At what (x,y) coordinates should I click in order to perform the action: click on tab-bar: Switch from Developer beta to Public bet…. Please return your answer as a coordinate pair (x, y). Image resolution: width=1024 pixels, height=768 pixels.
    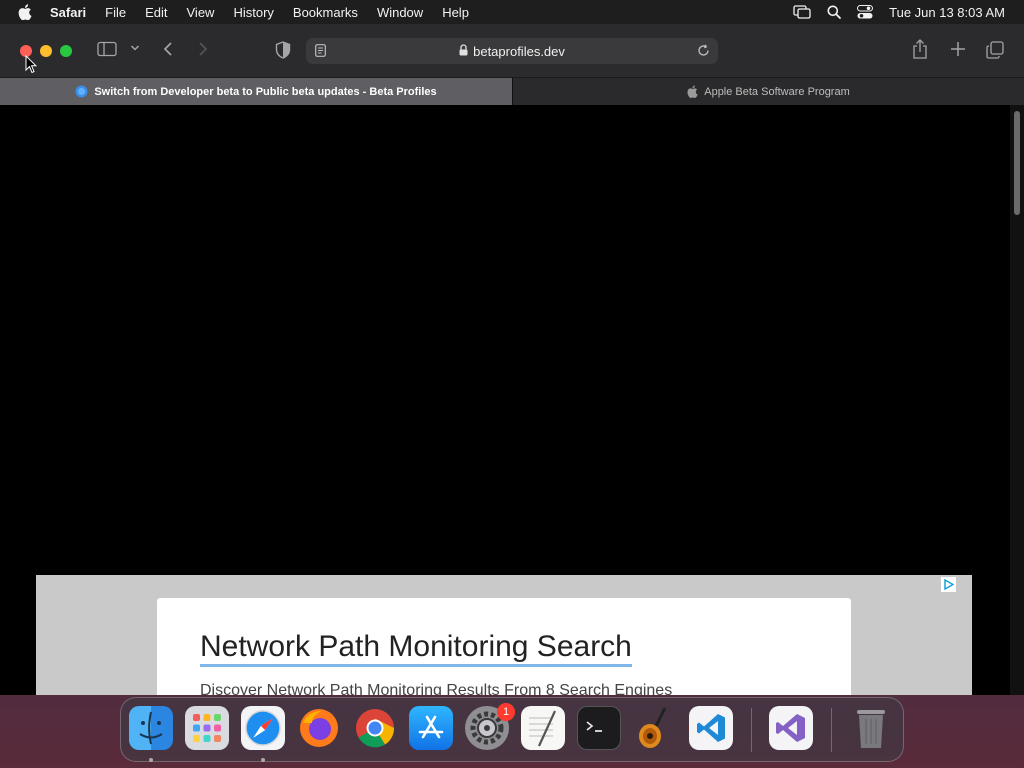
    Looking at the image, I should click on (512, 91).